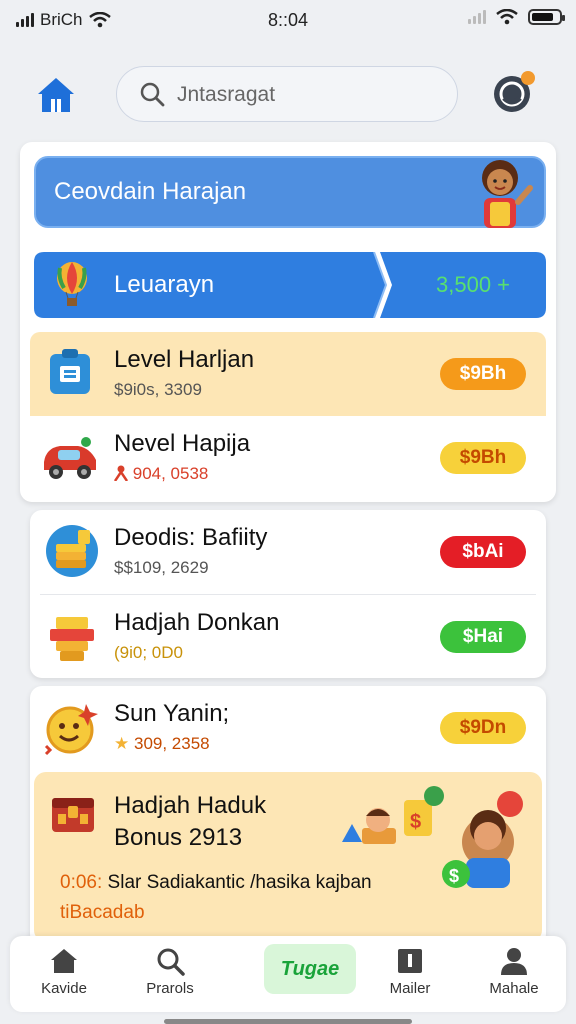  I want to click on row-subtitle-value: 309, 2358, so click(171, 743).